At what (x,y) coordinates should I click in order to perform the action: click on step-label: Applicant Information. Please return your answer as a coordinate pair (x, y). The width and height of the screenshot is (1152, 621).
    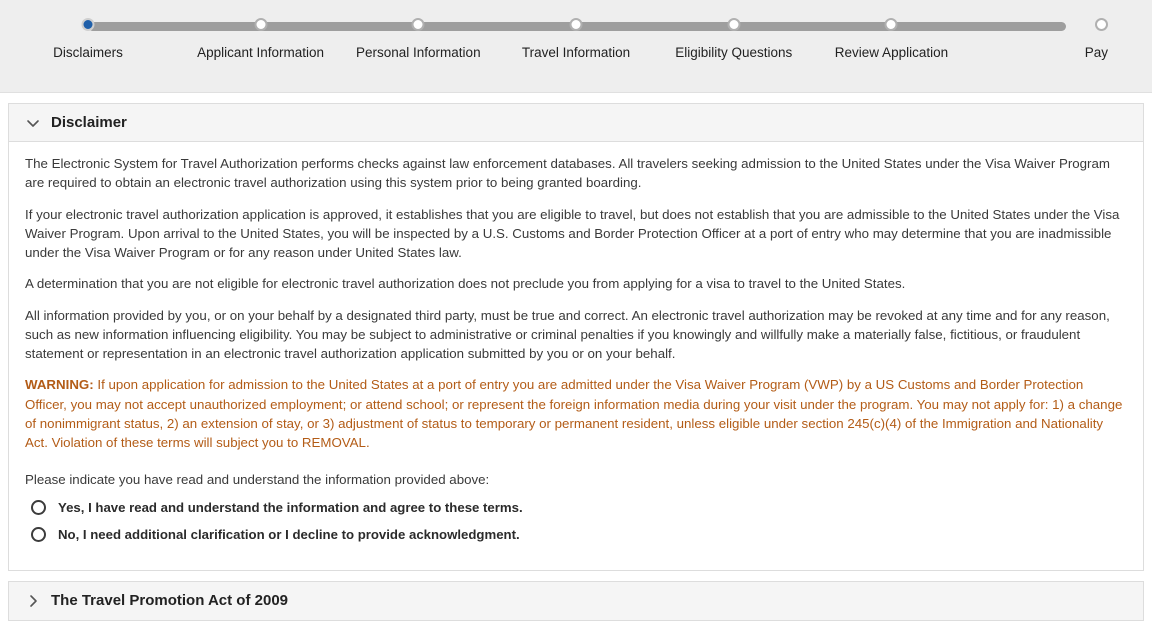
    Looking at the image, I should click on (260, 52).